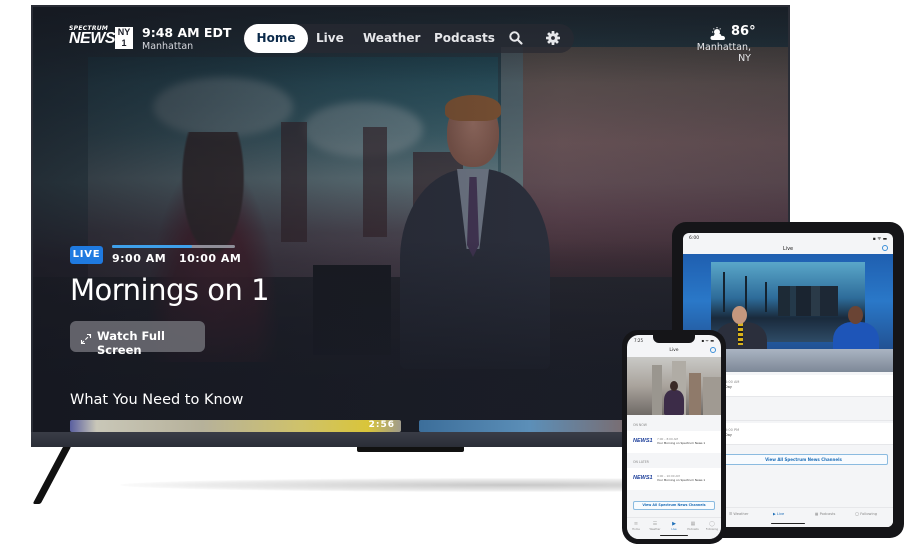  Describe the element at coordinates (187, 32) in the screenshot. I see `current-time: 9:48 AM EDT` at that location.